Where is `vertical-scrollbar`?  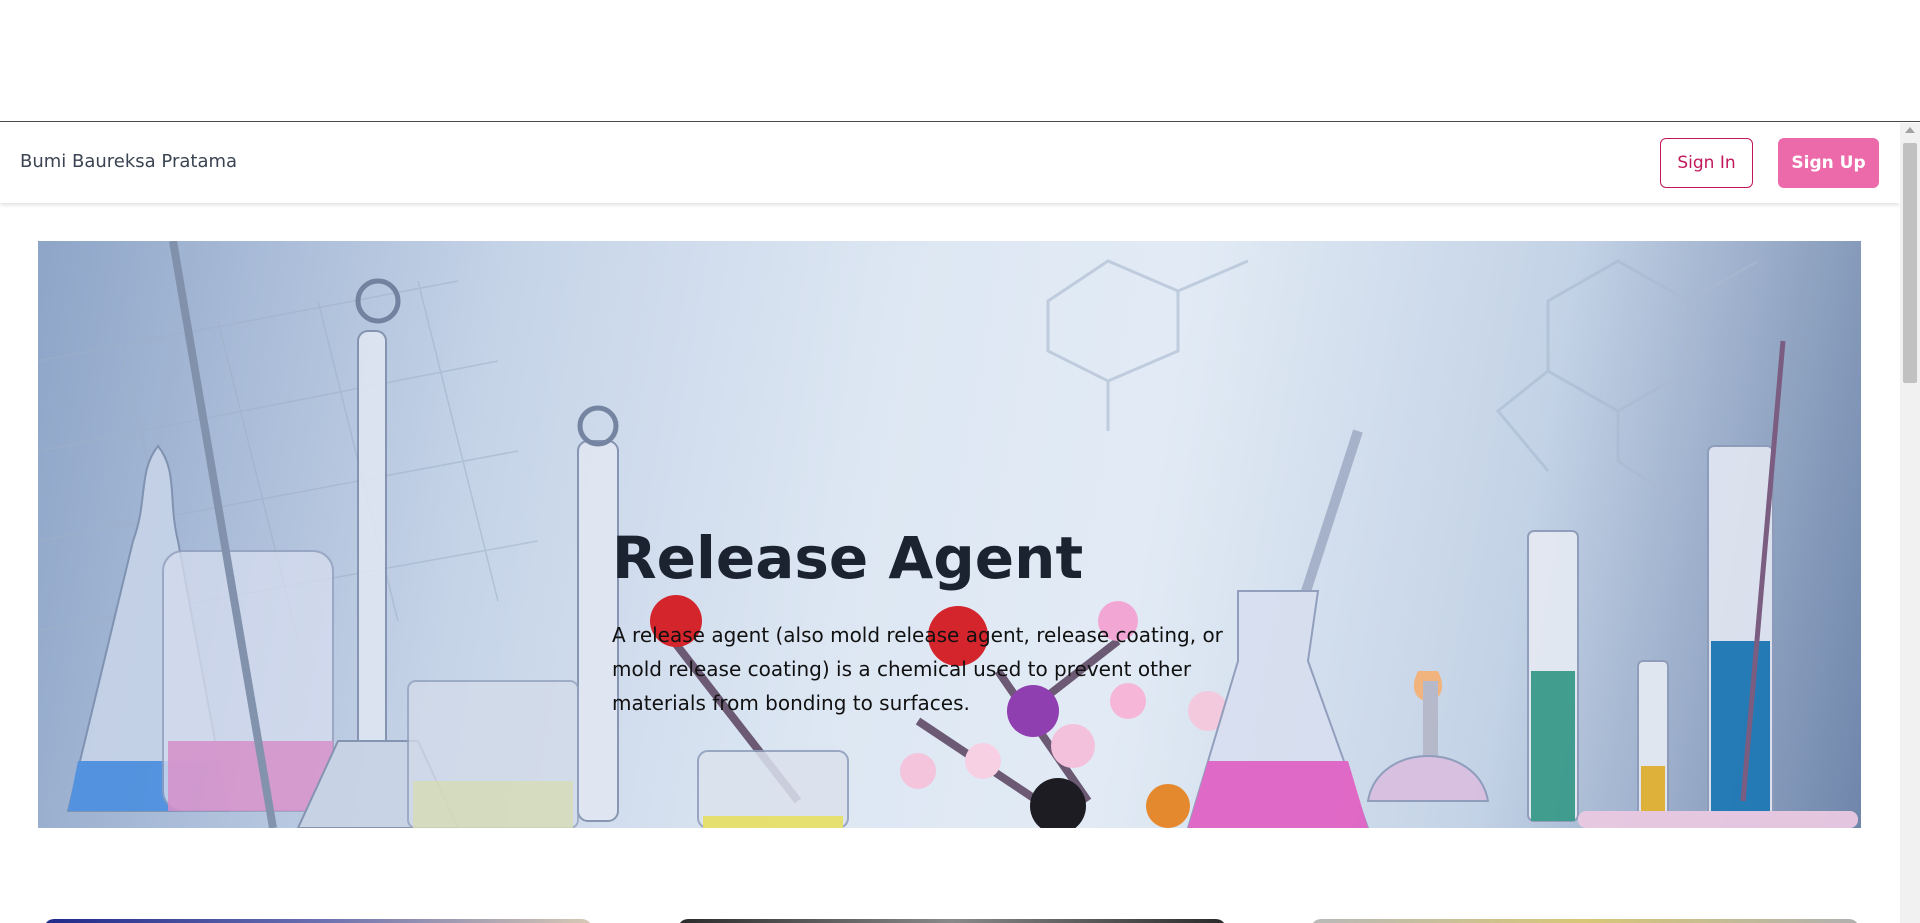
vertical-scrollbar is located at coordinates (1910, 523).